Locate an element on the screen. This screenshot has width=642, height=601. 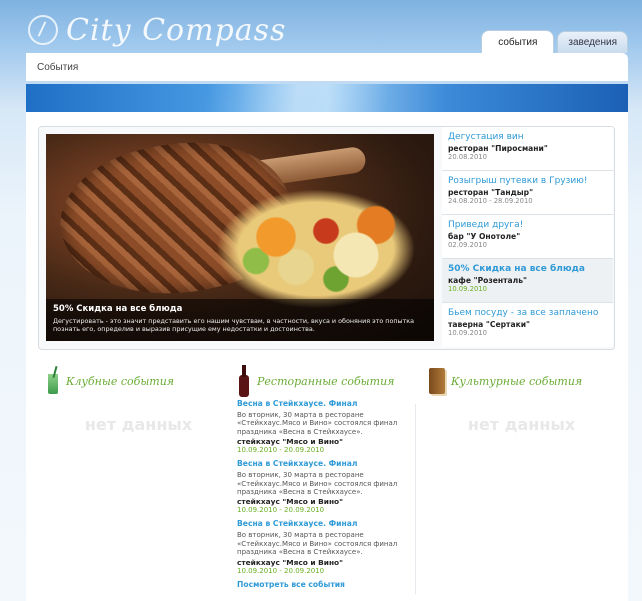
event-date: 02.09.2010 is located at coordinates (467, 245).